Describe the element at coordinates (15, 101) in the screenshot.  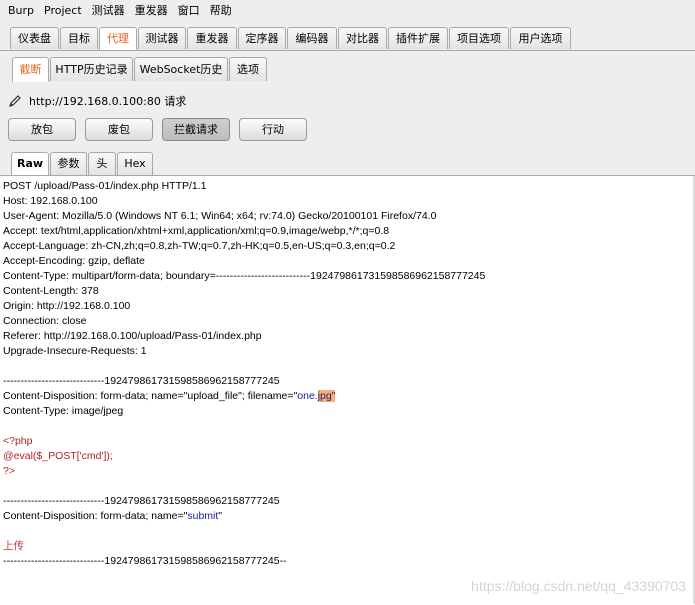
I see `pencil-icon` at that location.